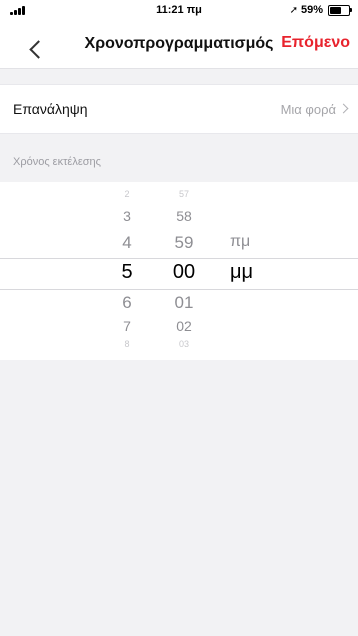 This screenshot has height=636, width=358. What do you see at coordinates (184, 272) in the screenshot?
I see `minute-option: 00` at bounding box center [184, 272].